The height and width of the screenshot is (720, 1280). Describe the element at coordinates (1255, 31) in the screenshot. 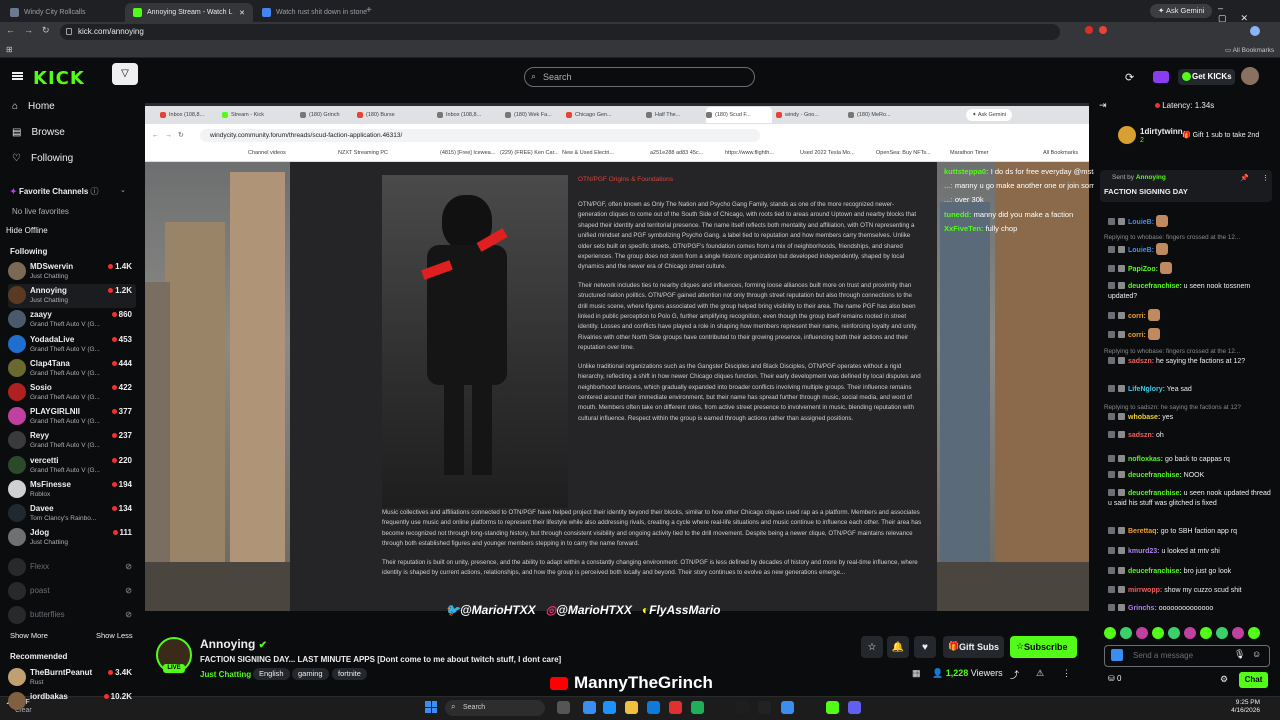

I see `profile-avatar` at that location.